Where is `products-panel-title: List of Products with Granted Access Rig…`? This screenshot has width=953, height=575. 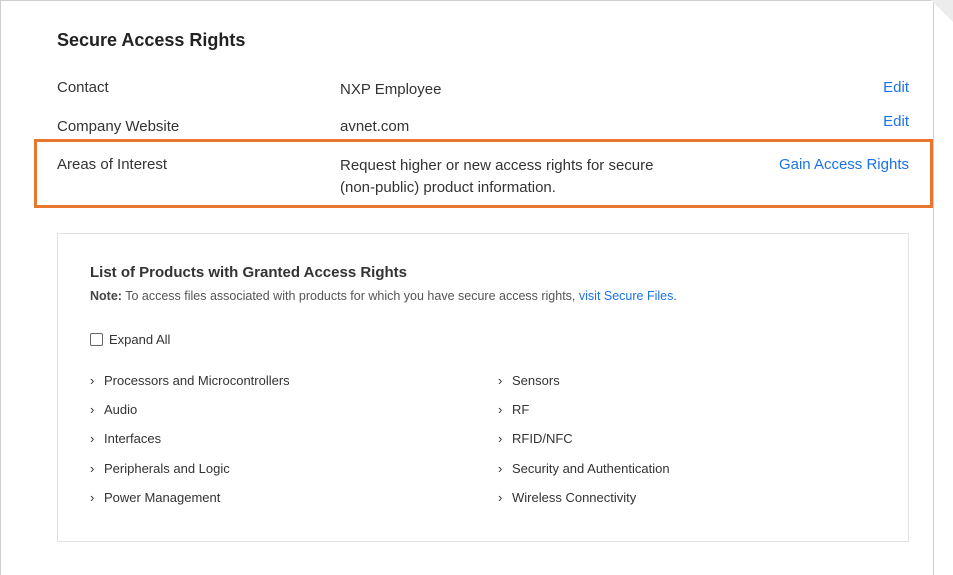 products-panel-title: List of Products with Granted Access Rig… is located at coordinates (248, 272).